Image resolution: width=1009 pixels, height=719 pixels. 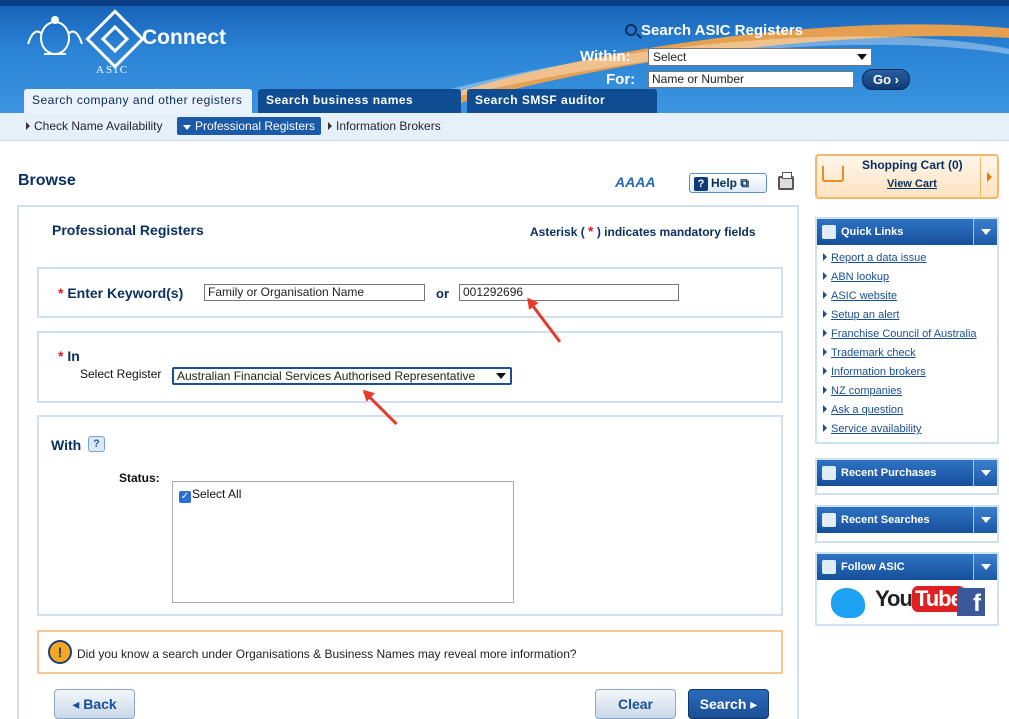 I want to click on section-title: Professional Registers, so click(x=128, y=230).